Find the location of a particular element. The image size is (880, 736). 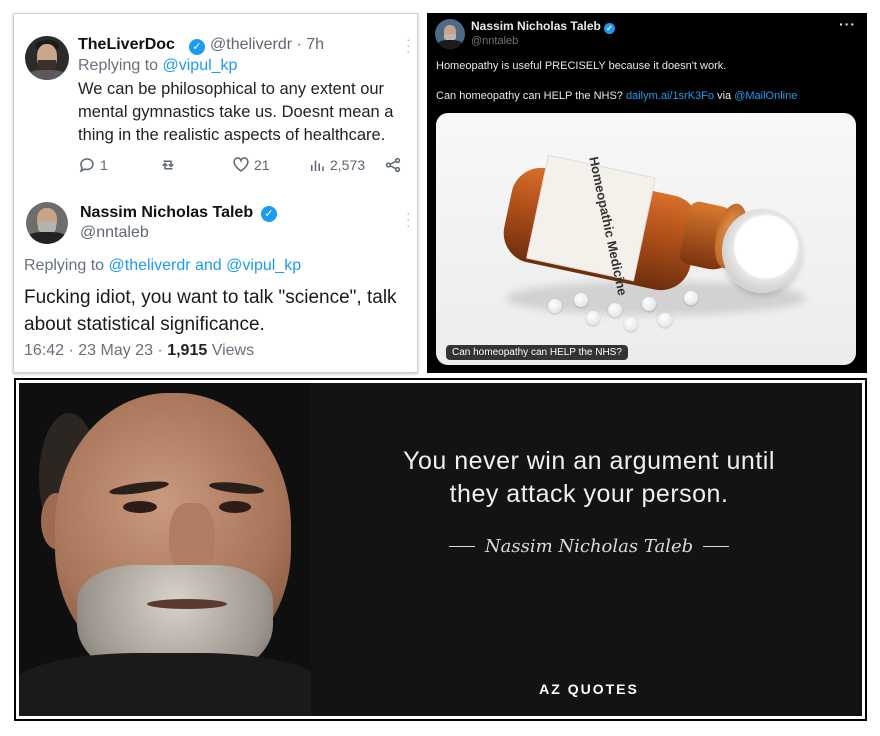

mention-link: @MailOnline is located at coordinates (765, 96).